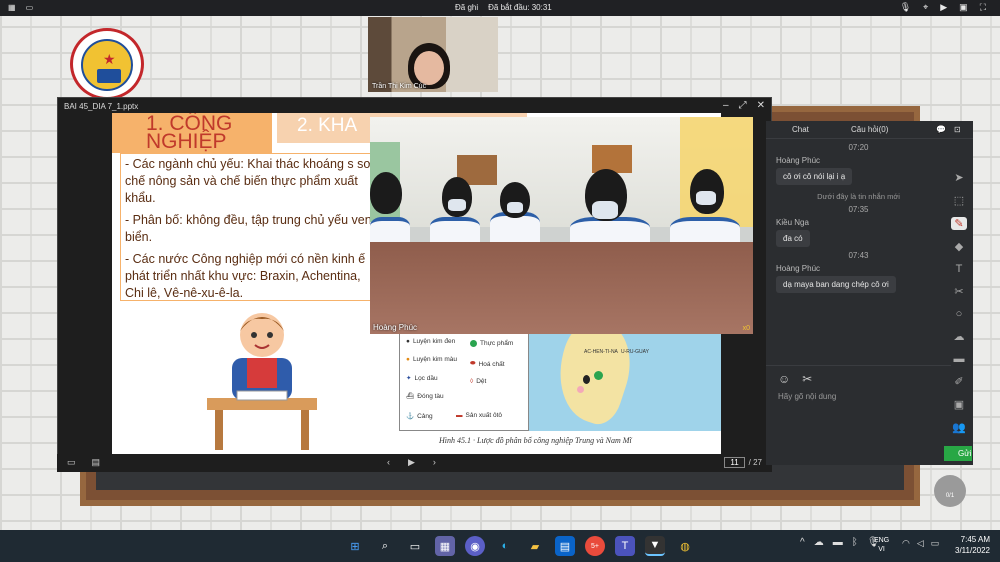  I want to click on recording-status: Đã ghi, so click(467, 7).